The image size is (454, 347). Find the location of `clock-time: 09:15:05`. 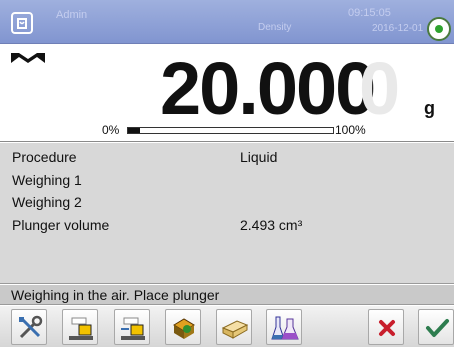

clock-time: 09:15:05 is located at coordinates (369, 13).